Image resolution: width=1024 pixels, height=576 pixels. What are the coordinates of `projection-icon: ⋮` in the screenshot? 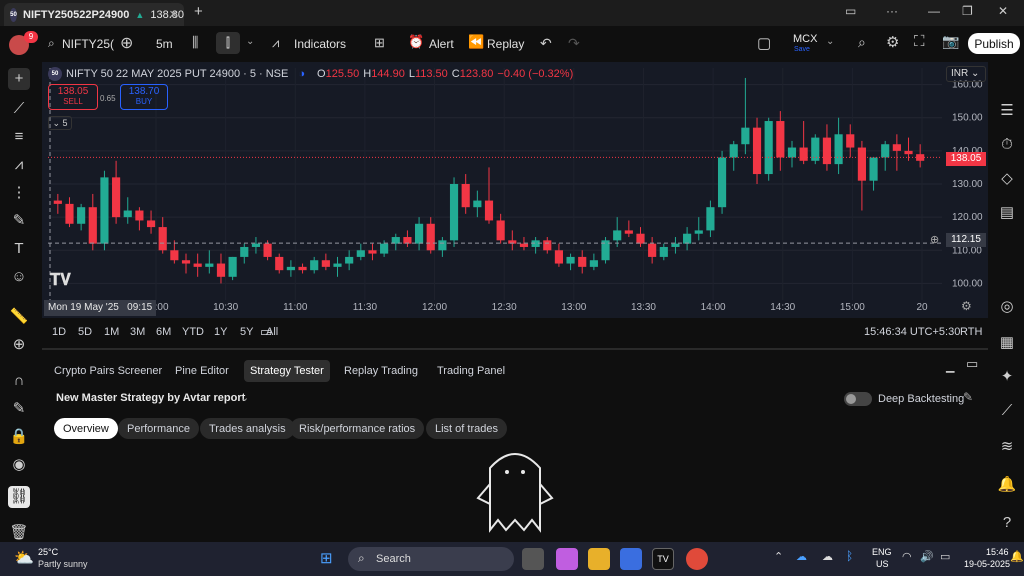 It's located at (19, 193).